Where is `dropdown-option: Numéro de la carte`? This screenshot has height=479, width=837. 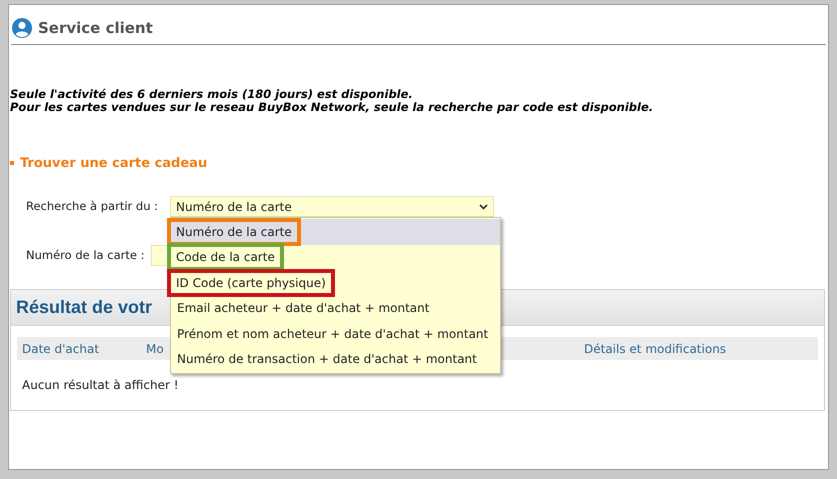 dropdown-option: Numéro de la carte is located at coordinates (234, 232).